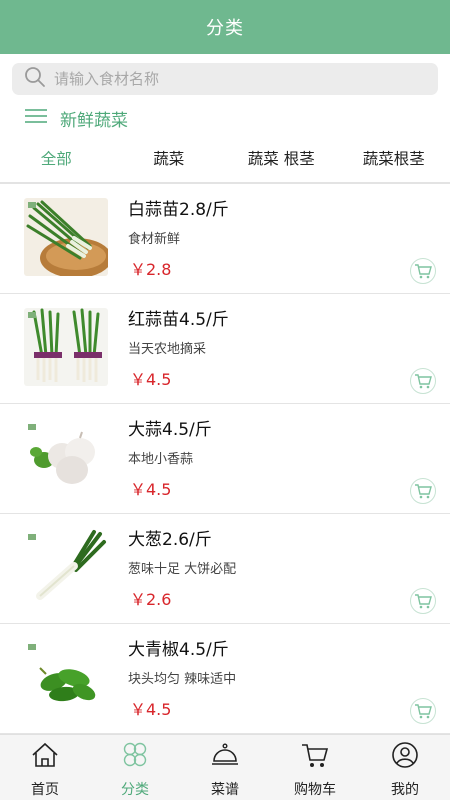  I want to click on product-desc: 当天农地摘采, so click(167, 349).